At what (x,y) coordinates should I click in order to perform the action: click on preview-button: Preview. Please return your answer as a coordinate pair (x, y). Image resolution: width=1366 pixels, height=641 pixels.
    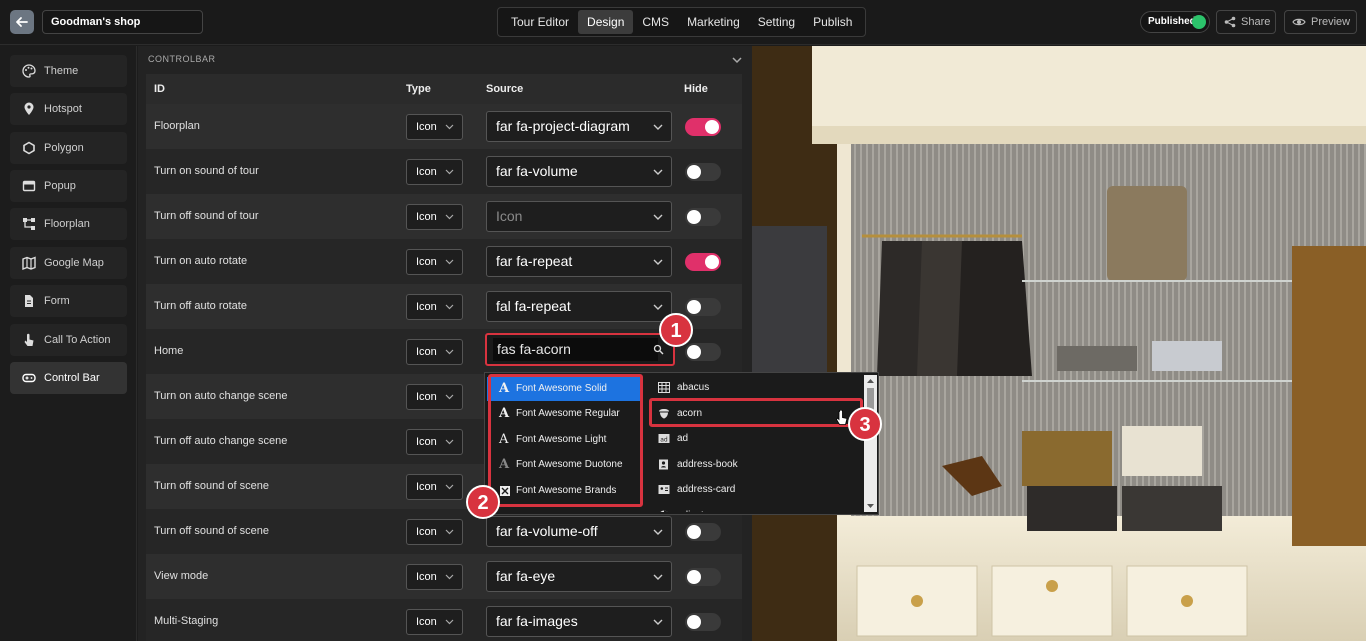
    Looking at the image, I should click on (1320, 22).